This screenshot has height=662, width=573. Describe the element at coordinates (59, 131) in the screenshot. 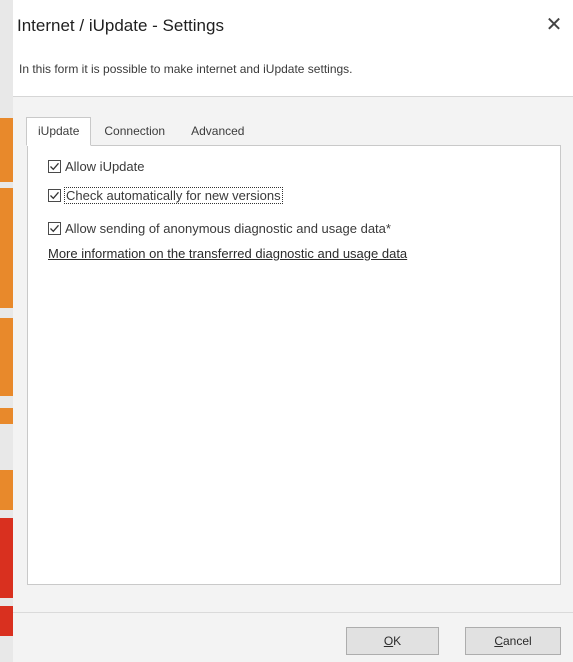

I see `tab-iupdate: iUpdate` at that location.